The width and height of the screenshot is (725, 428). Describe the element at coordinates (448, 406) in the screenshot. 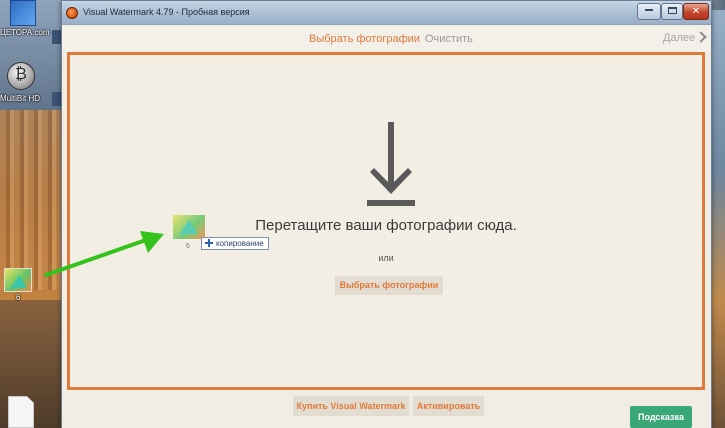

I see `activate-button: Активировать` at that location.